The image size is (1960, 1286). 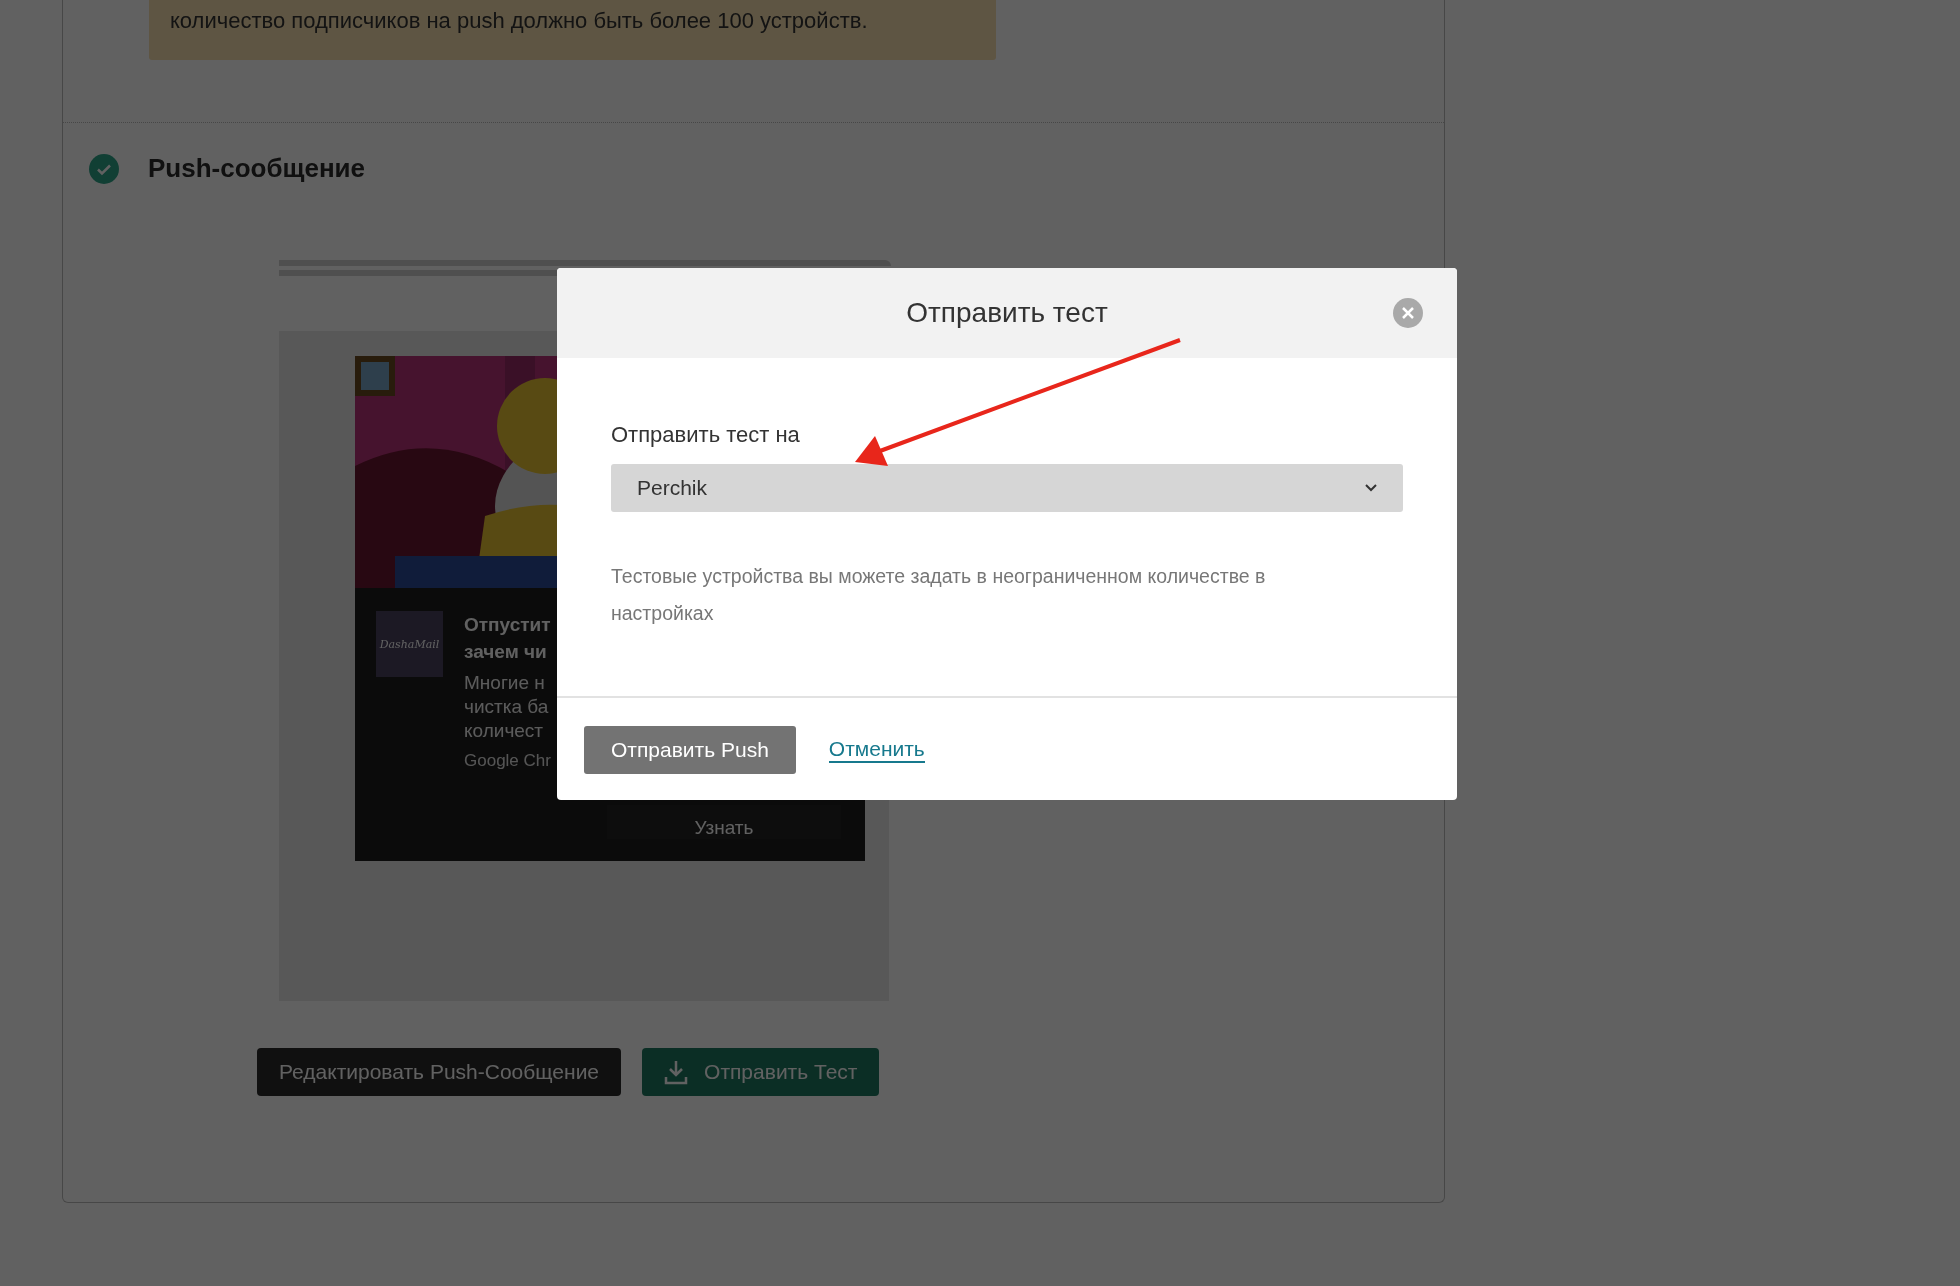 I want to click on notification-body: Многие н, so click(x=505, y=683).